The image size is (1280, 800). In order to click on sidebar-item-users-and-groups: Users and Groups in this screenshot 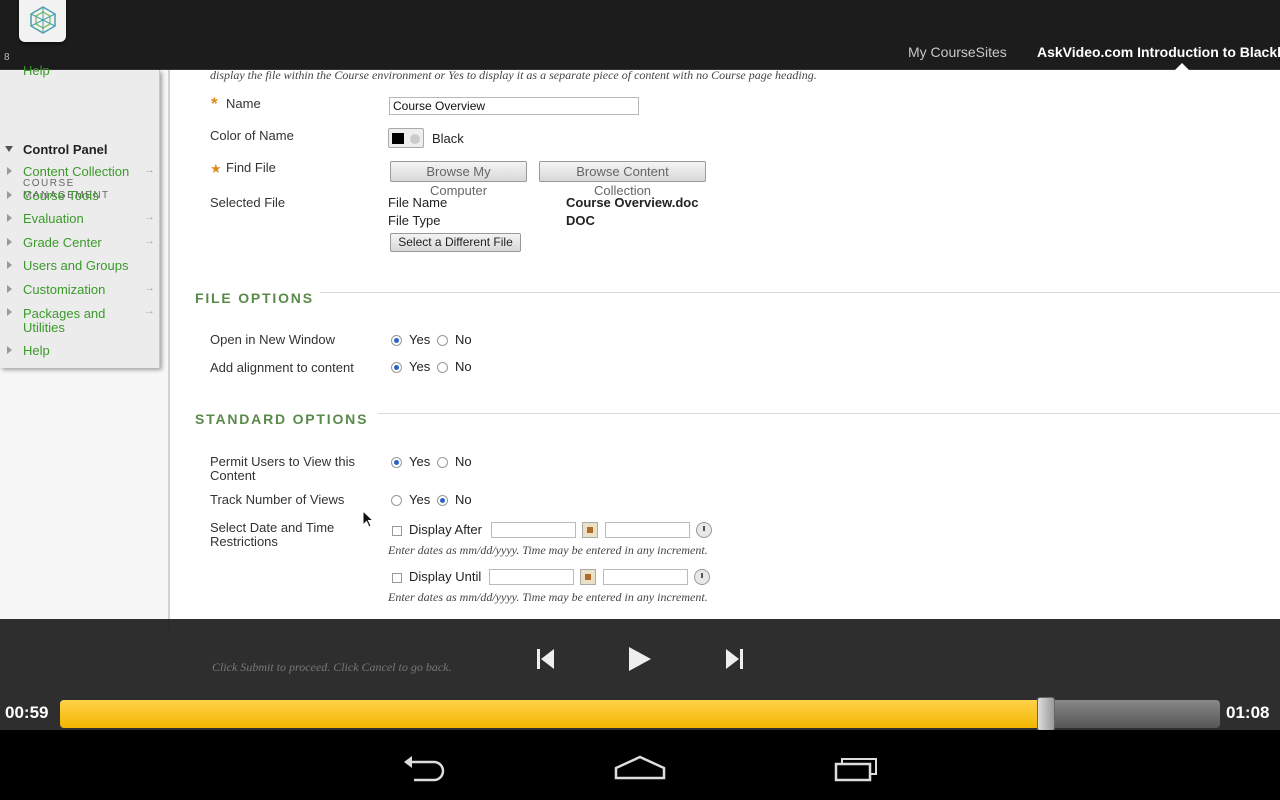, I will do `click(76, 266)`.